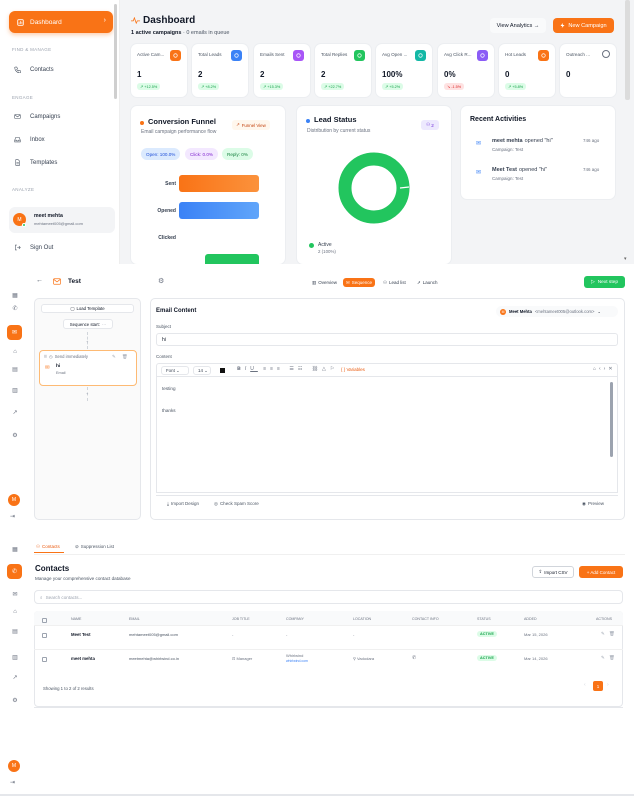  I want to click on import-csv-button: ⇪ Import CSV, so click(553, 572).